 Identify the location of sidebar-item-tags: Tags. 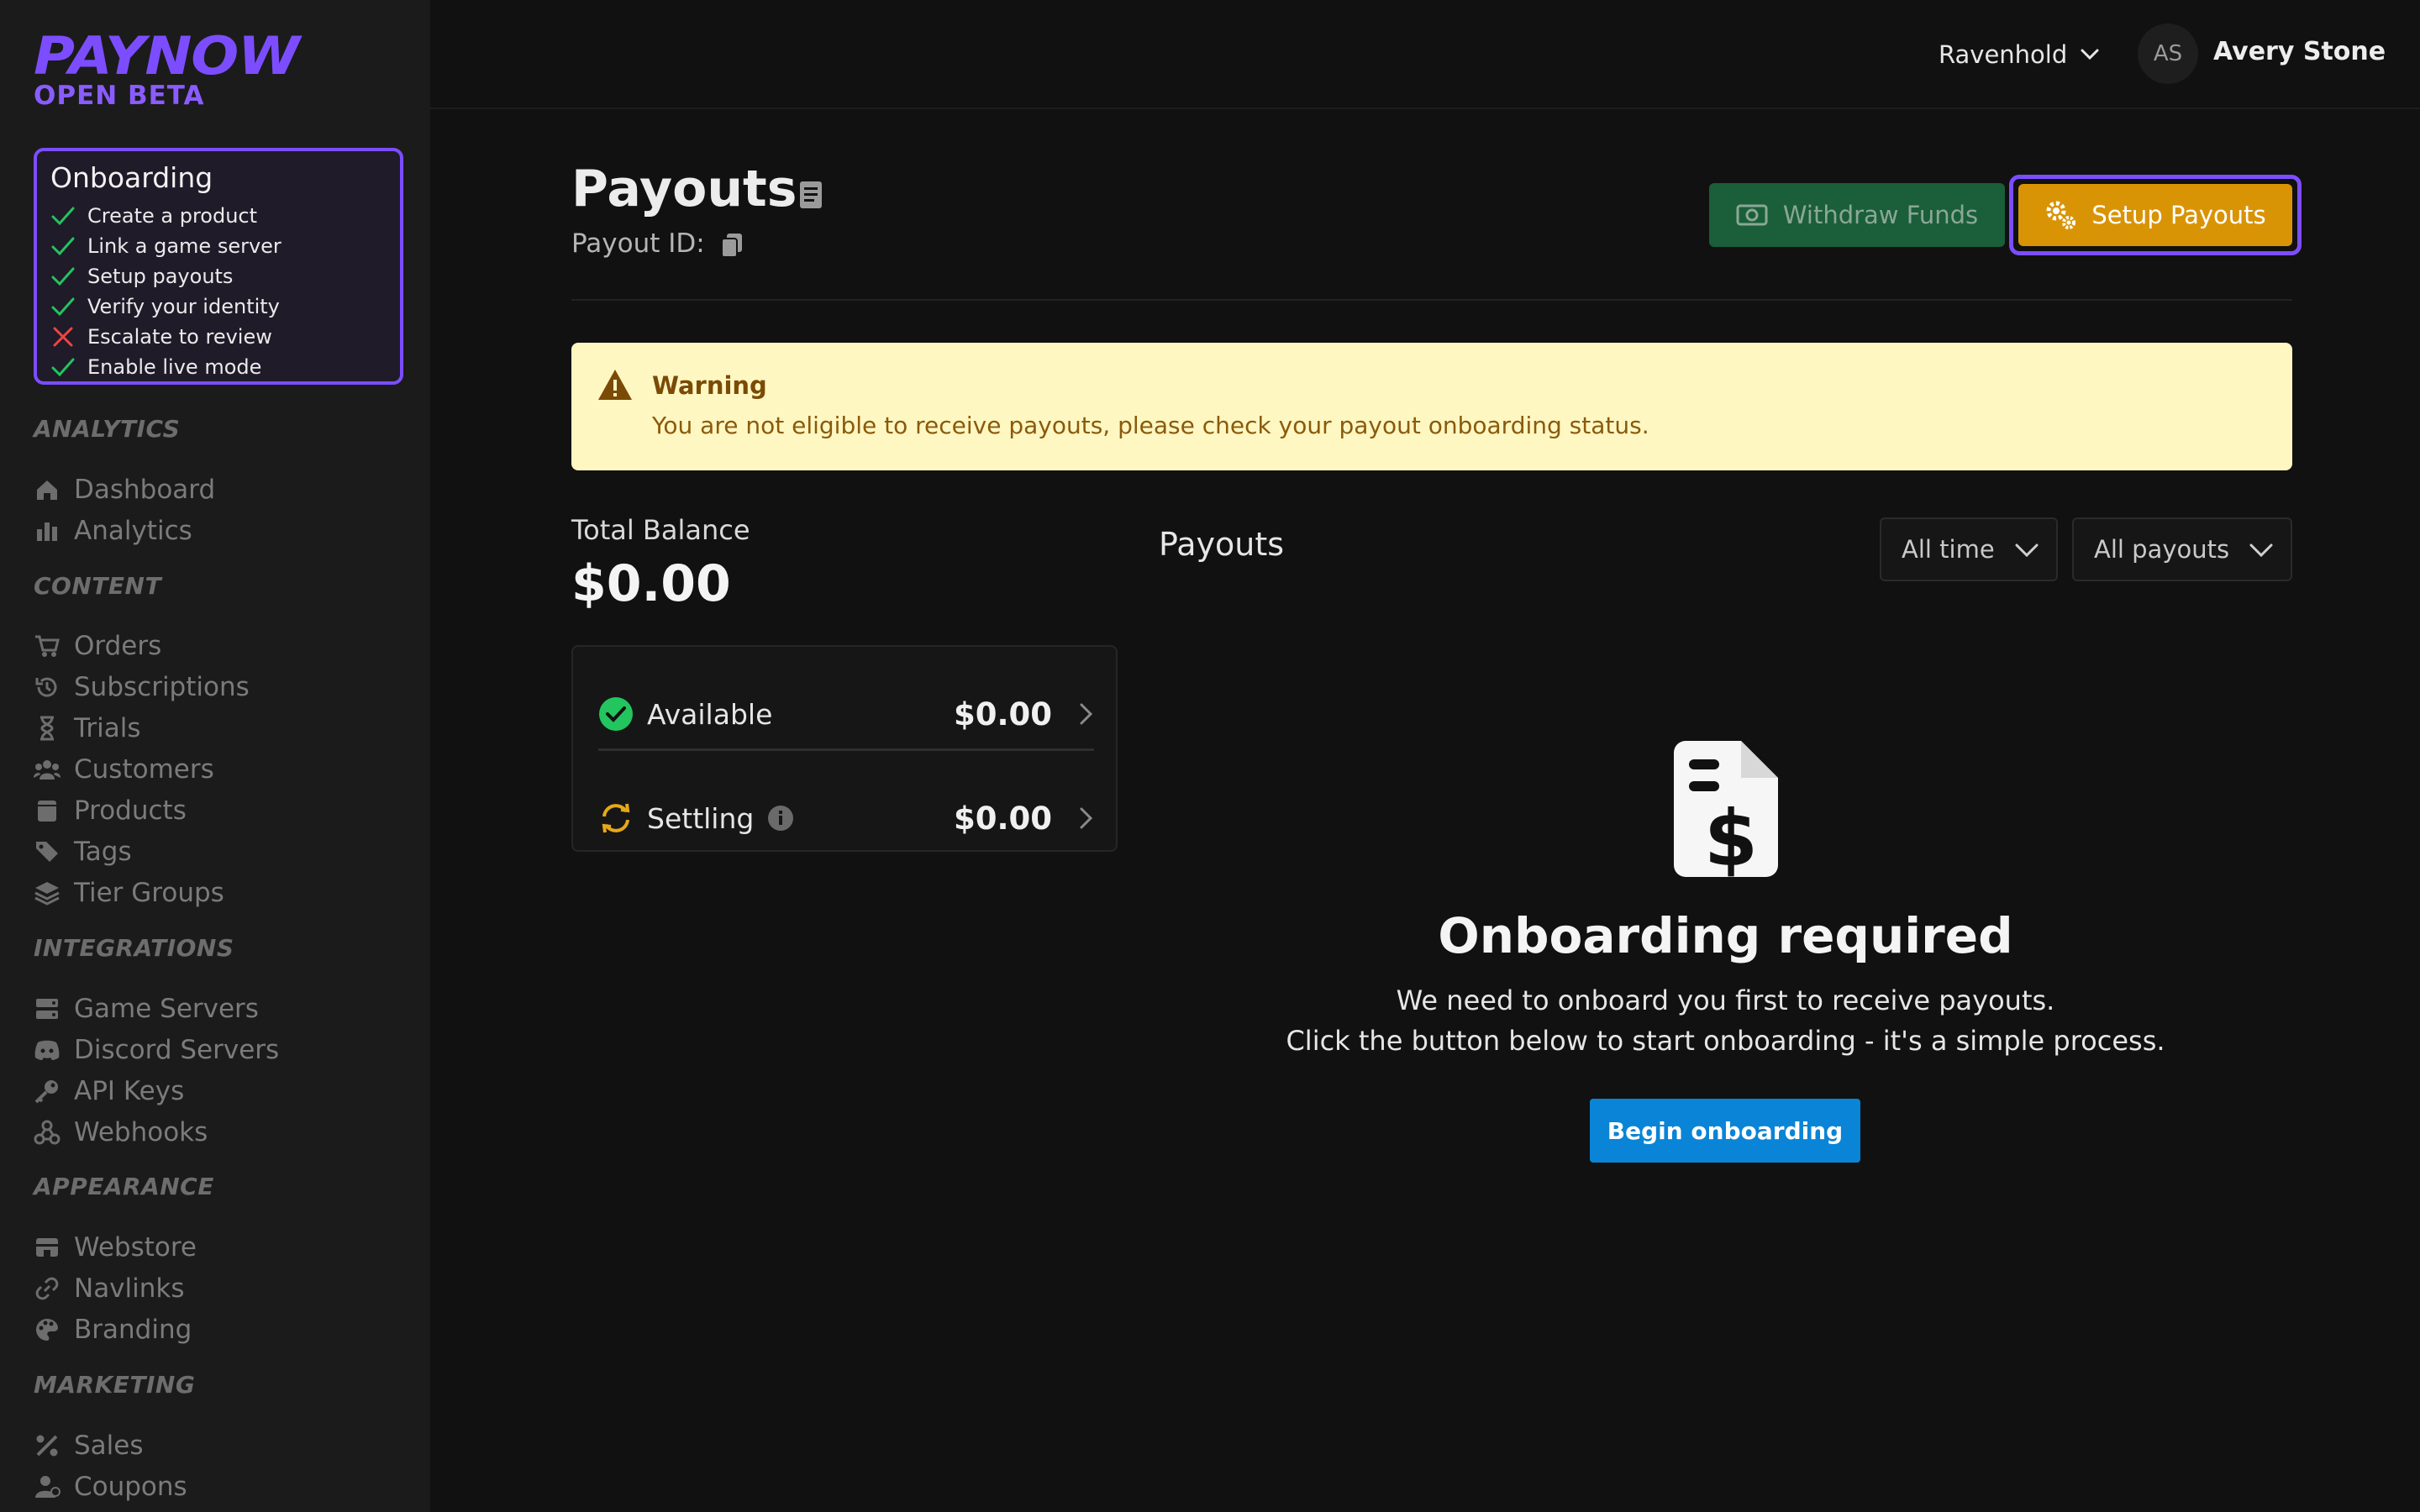
(83, 851).